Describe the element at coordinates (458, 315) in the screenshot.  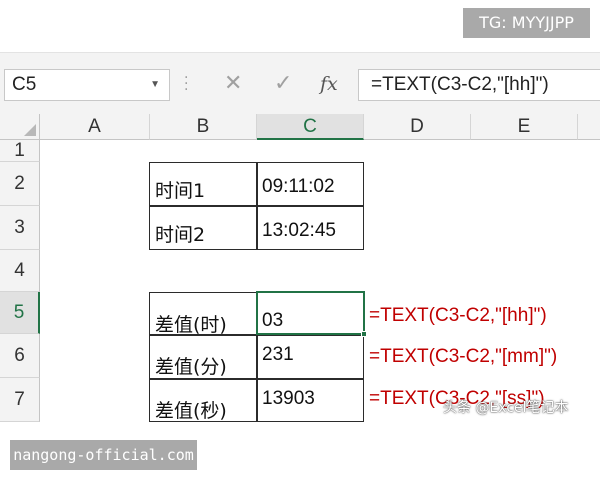
I see `annotation-d5: =TEXT(C3-C2,"[hh]")` at that location.